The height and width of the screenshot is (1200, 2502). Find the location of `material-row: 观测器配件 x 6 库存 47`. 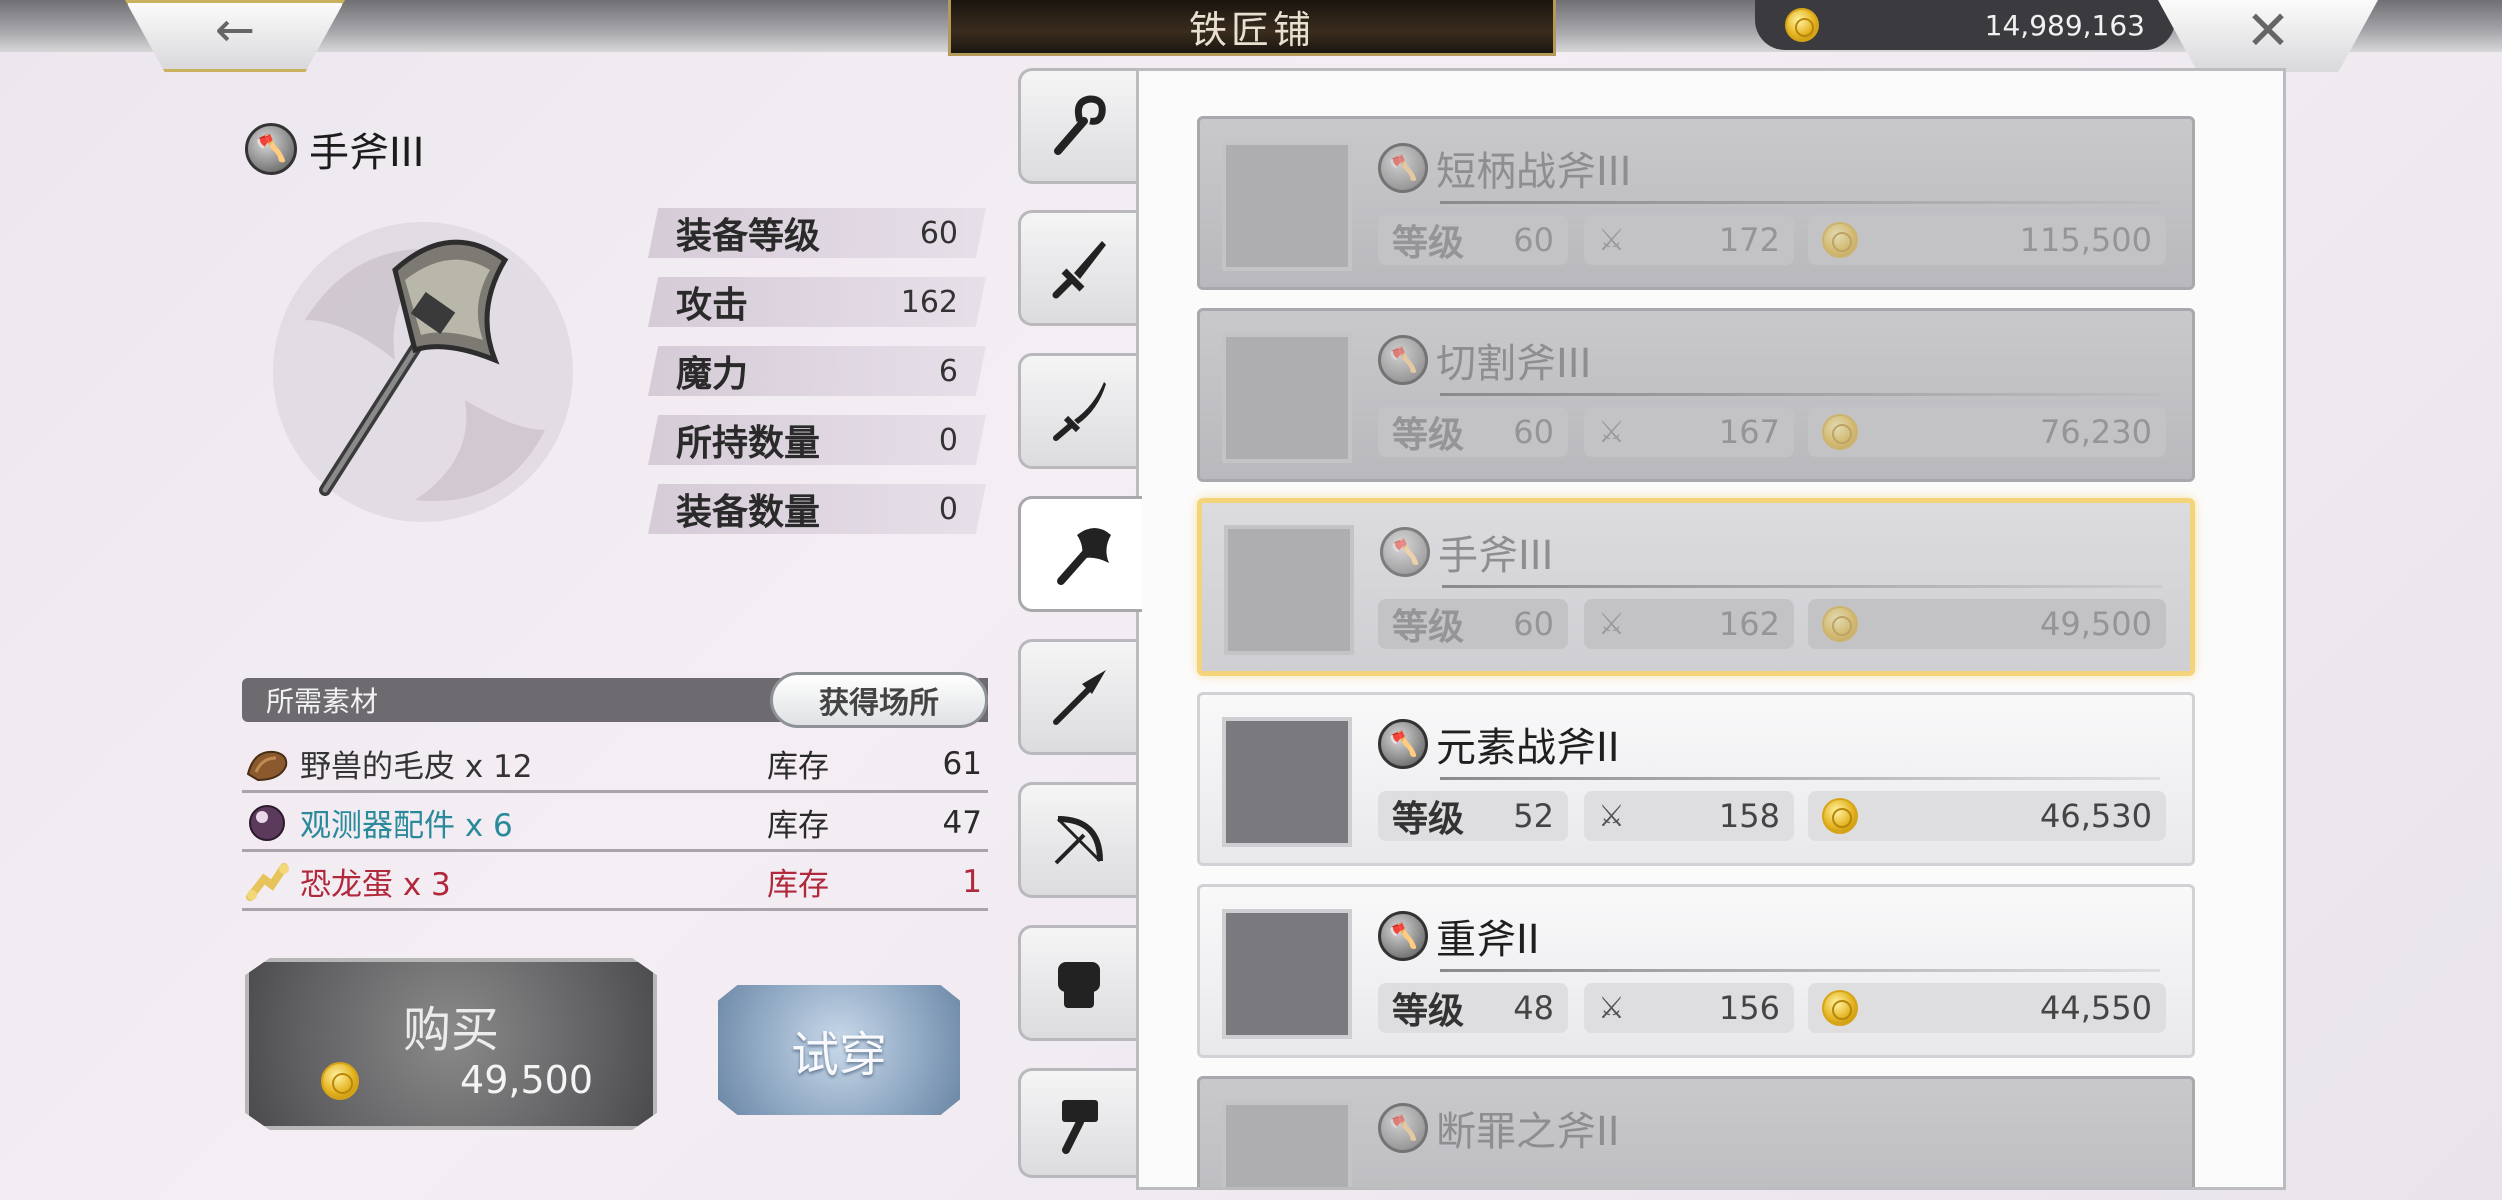

material-row: 观测器配件 x 6 库存 47 is located at coordinates (615, 824).